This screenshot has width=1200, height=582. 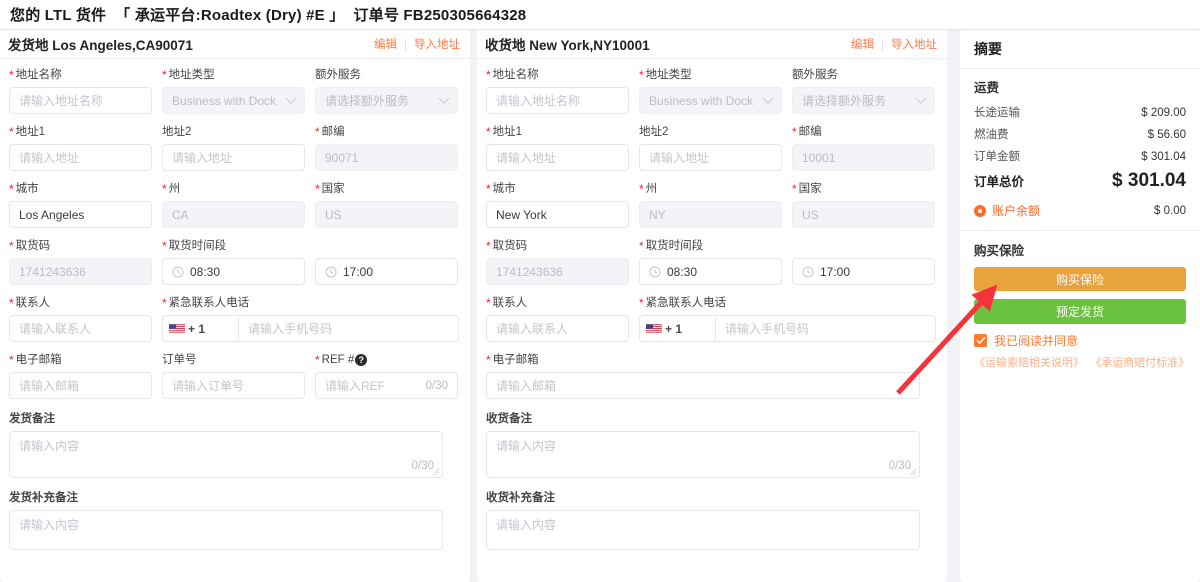 I want to click on receiver-import-address-link: 导入地址, so click(x=914, y=44).